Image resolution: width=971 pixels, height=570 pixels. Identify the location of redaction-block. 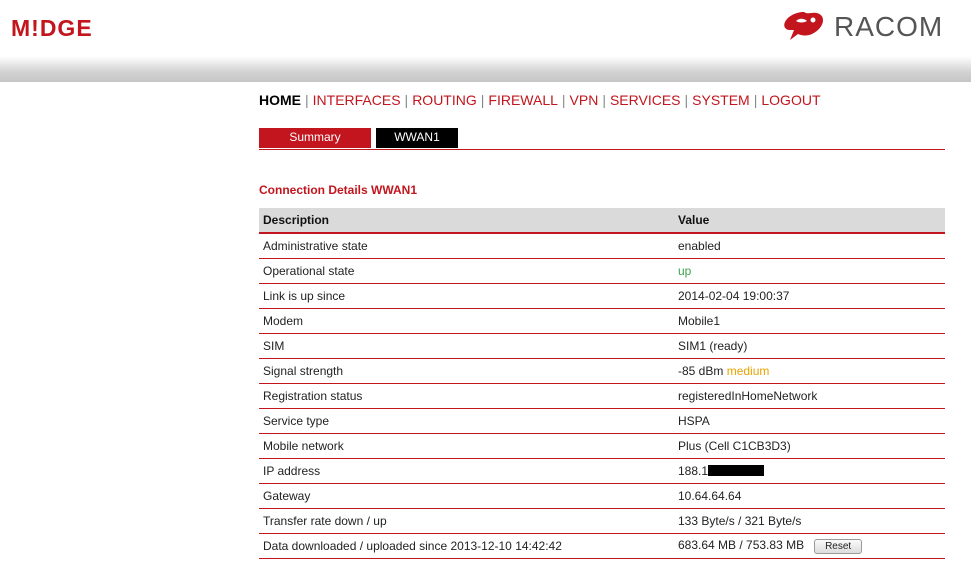
(736, 470).